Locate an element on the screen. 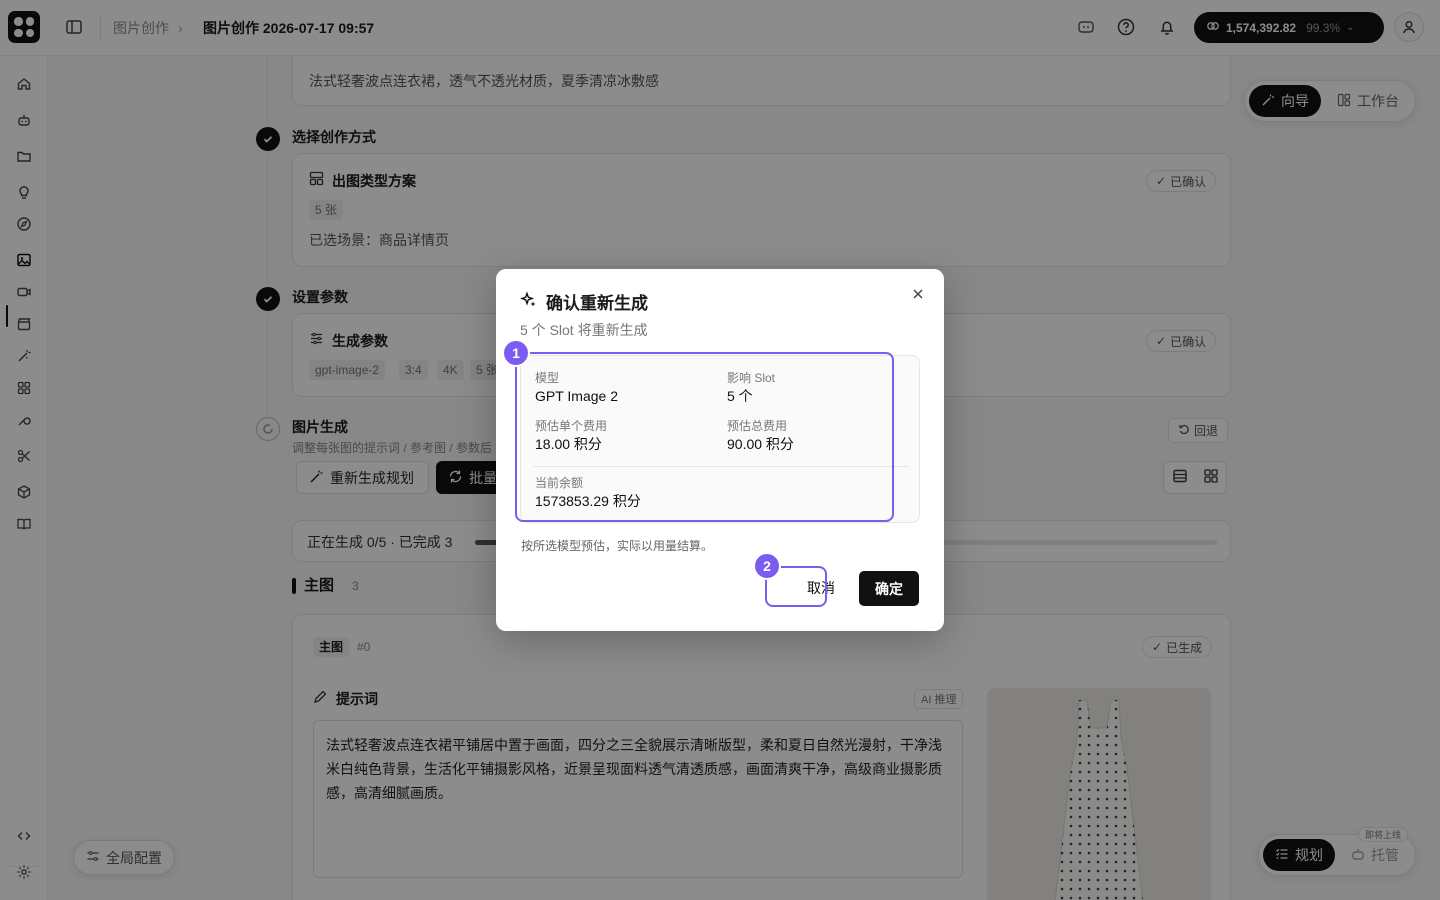 This screenshot has width=1440, height=900. dialog-subtitle: 5 个 Slot 将重新生成 is located at coordinates (584, 330).